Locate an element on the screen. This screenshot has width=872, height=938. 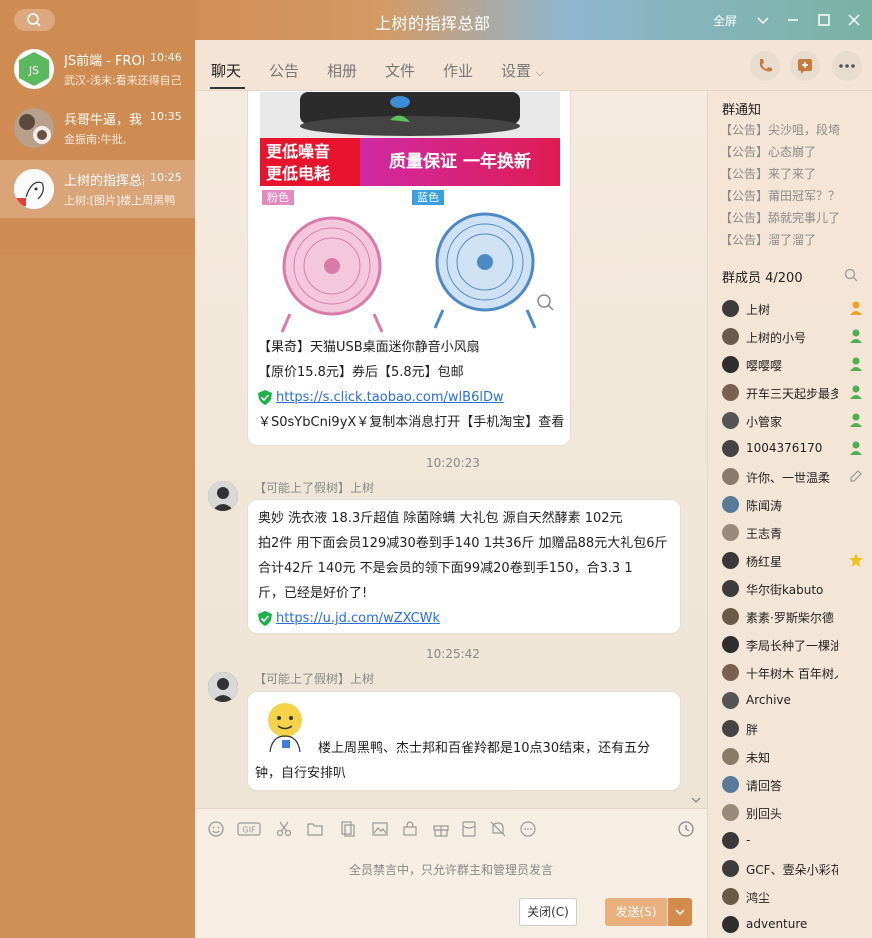
conversation-item: 兵哥牛逼，我 10:35 金振南:牛批, is located at coordinates (97, 128).